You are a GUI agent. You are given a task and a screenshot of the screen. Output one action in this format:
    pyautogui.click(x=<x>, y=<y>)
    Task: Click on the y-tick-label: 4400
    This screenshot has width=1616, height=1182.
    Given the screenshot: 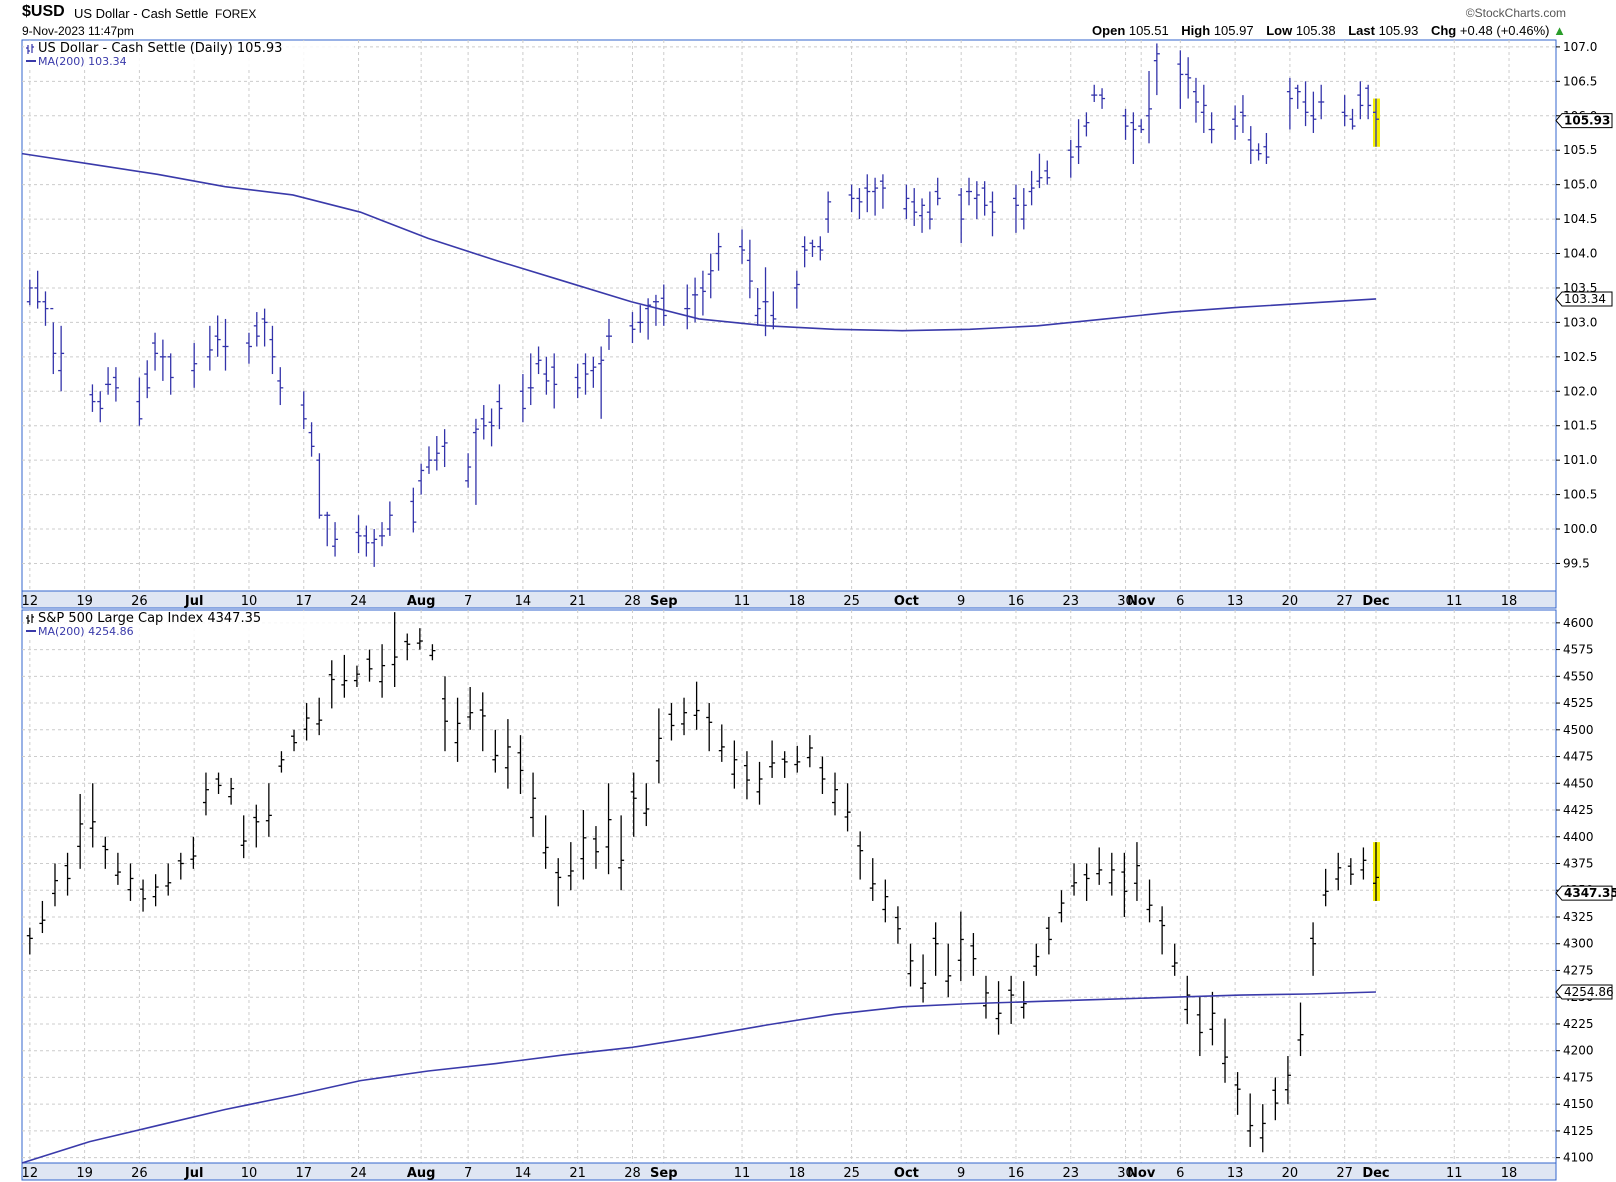 What is the action you would take?
    pyautogui.click(x=1578, y=837)
    